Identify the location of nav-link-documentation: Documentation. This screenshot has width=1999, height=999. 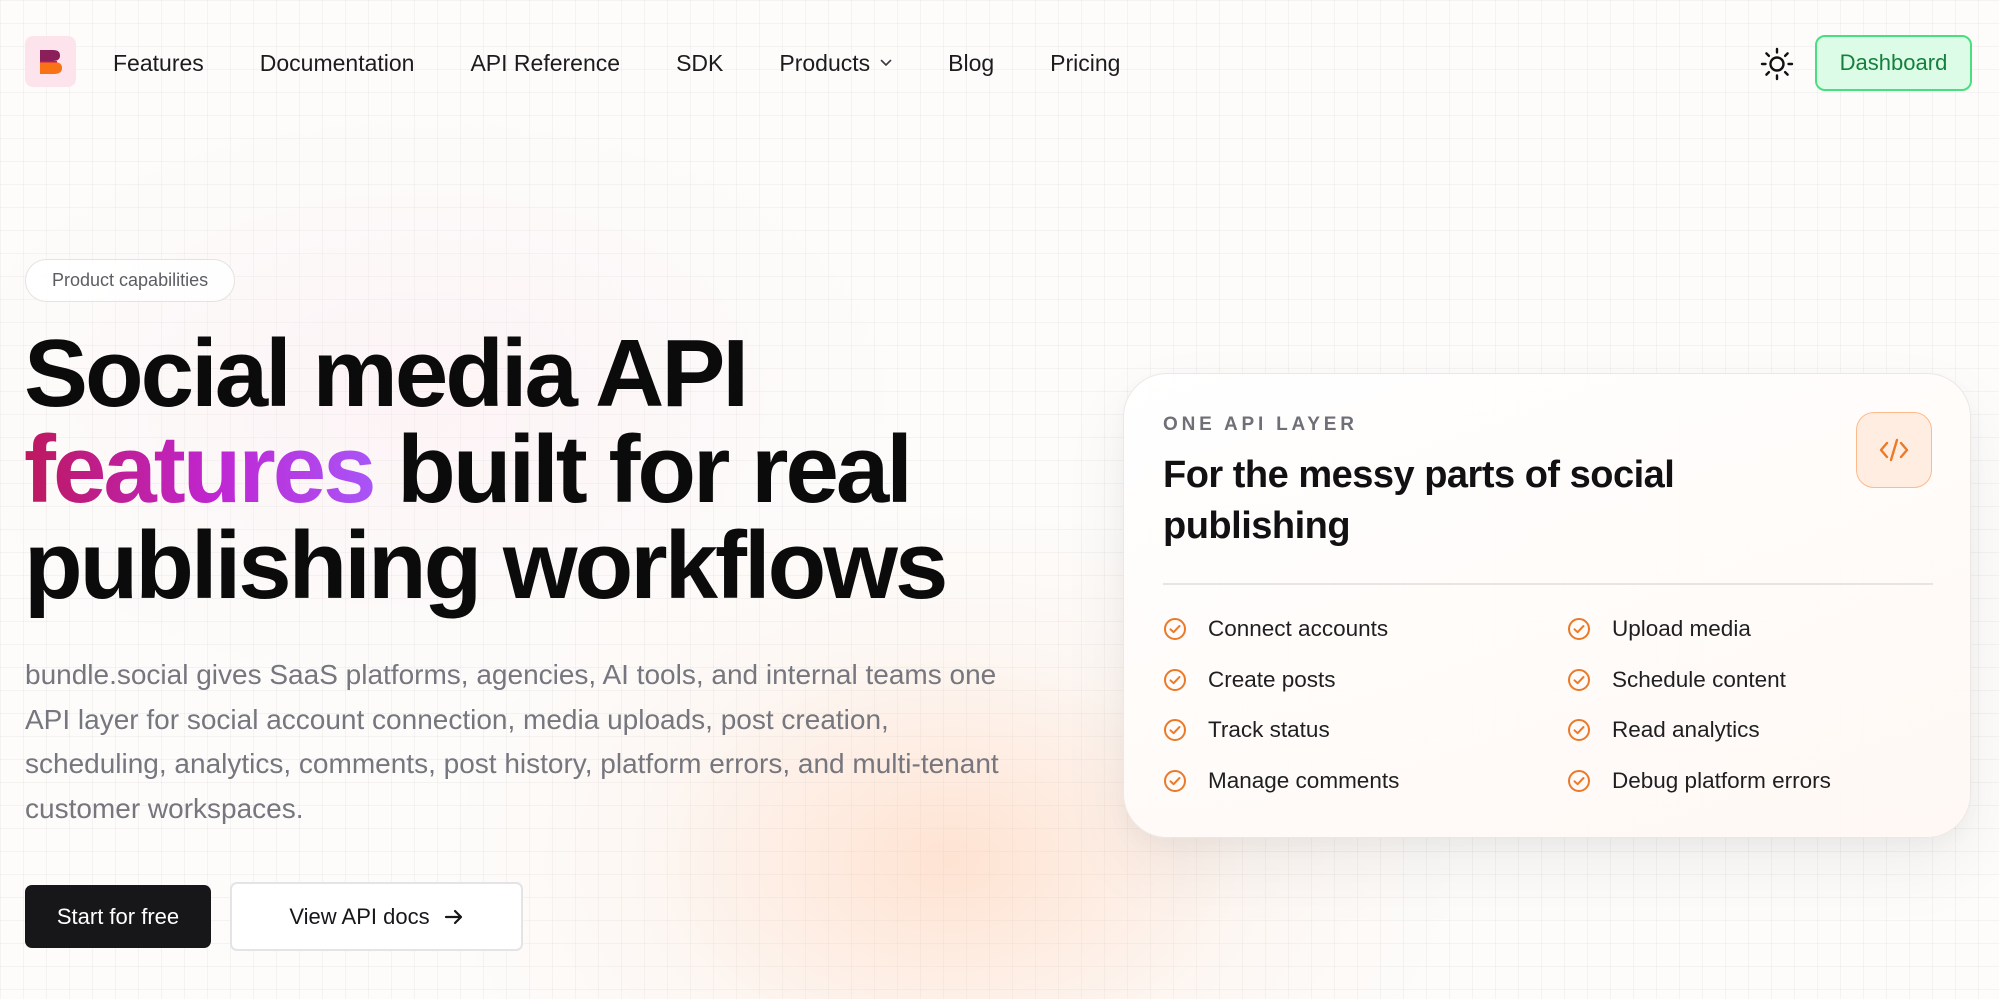
(337, 63).